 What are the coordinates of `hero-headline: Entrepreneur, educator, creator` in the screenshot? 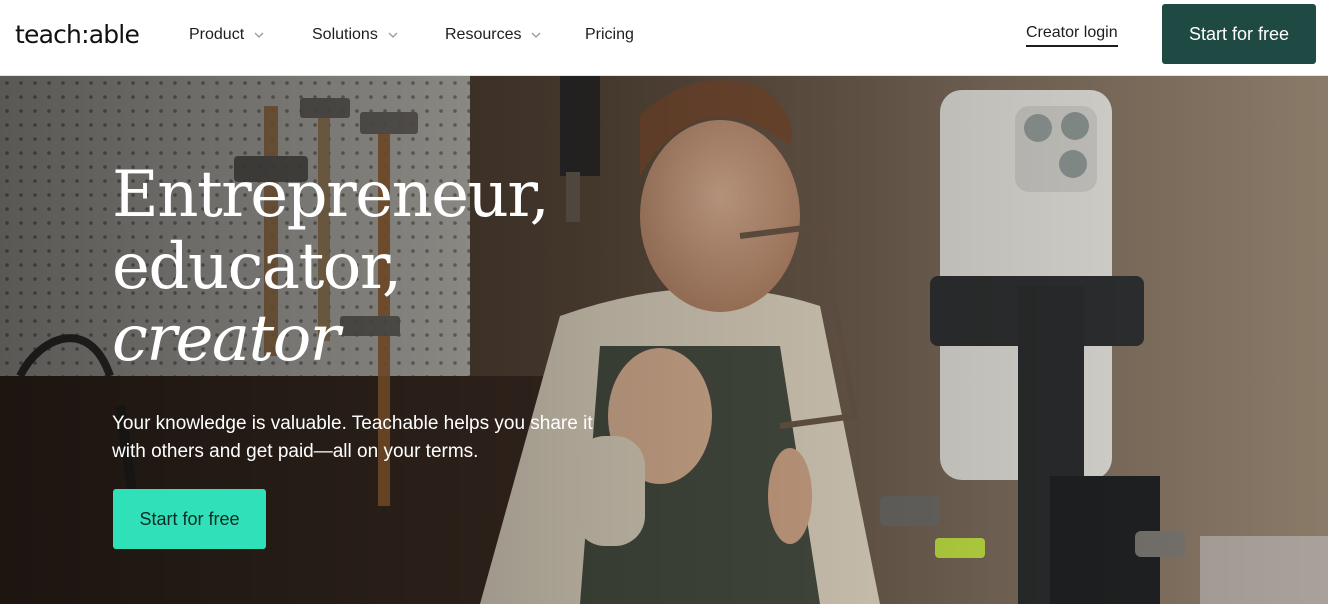 It's located at (331, 267).